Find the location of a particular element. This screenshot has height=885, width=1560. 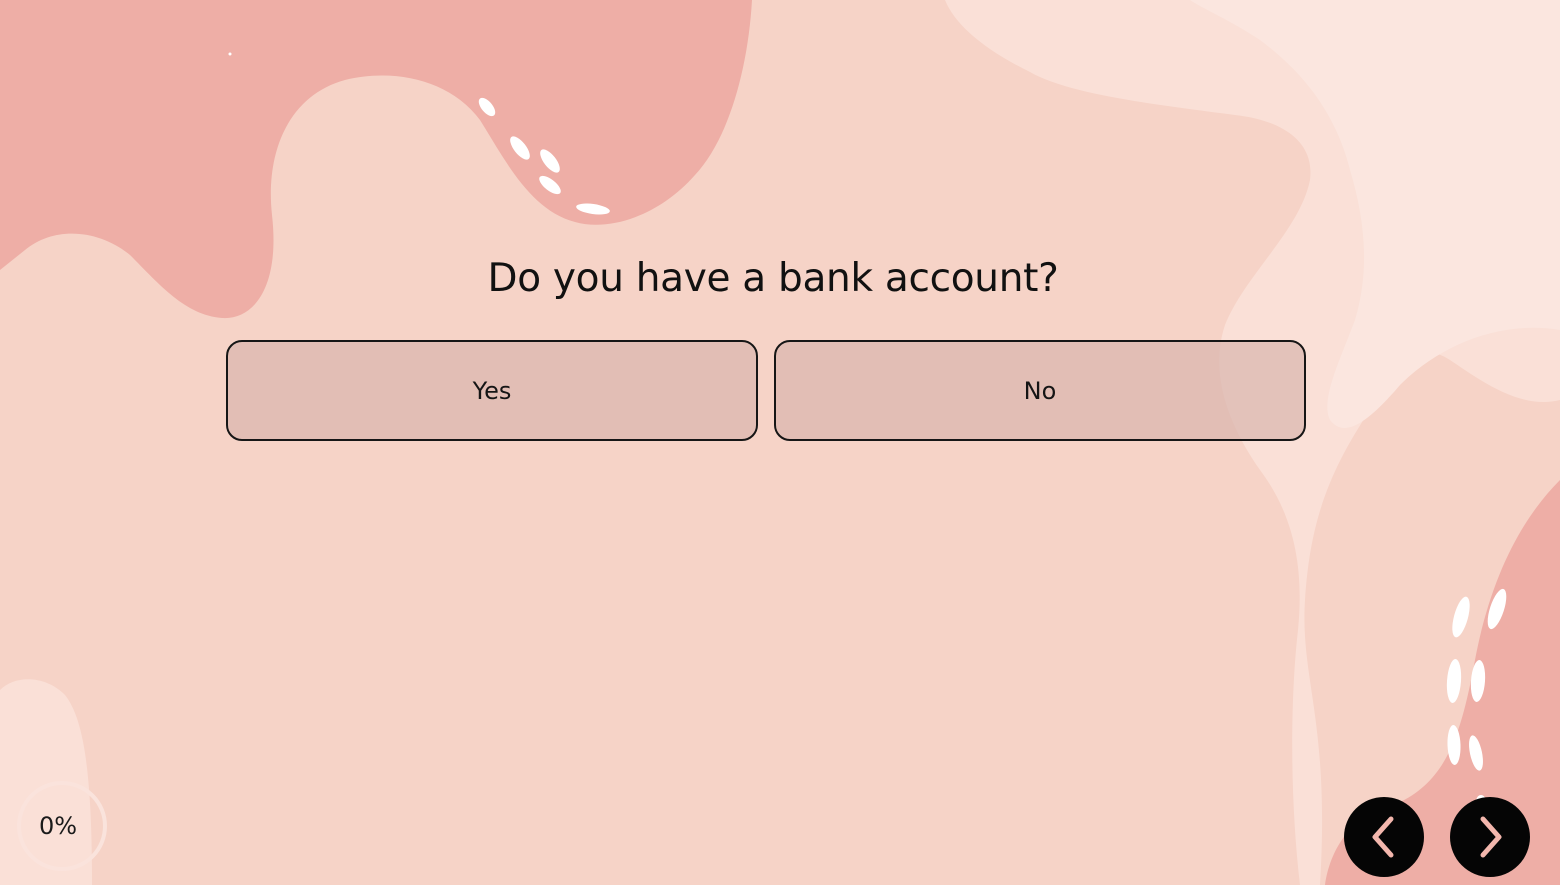

progress-percent: 0% is located at coordinates (58, 826).